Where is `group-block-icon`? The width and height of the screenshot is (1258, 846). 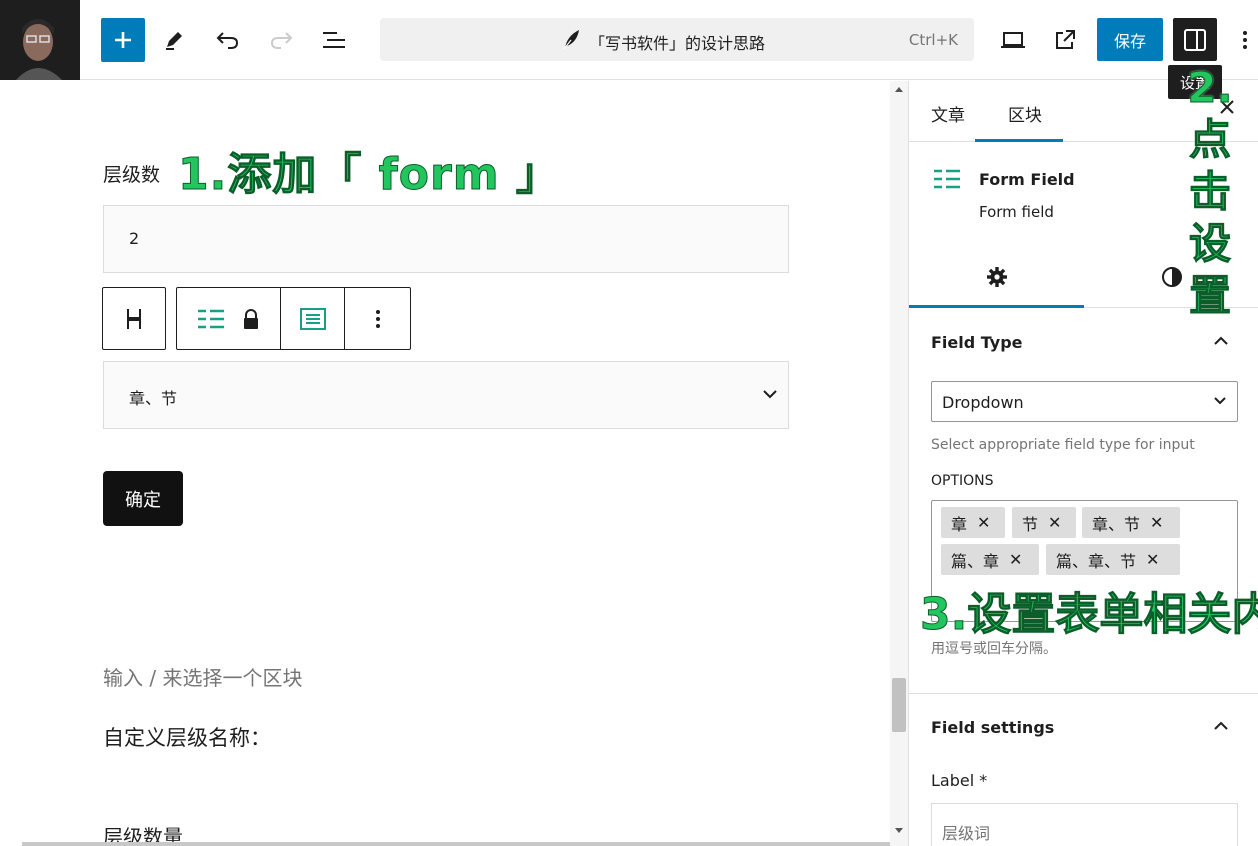 group-block-icon is located at coordinates (134, 318).